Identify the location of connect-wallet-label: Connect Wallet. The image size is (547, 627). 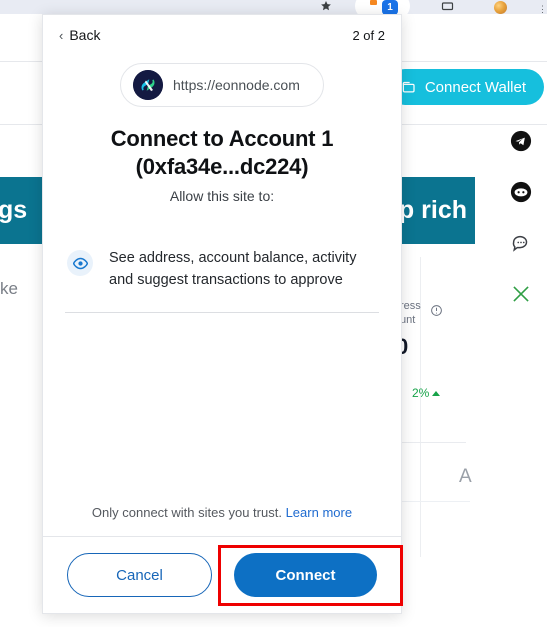
(475, 87).